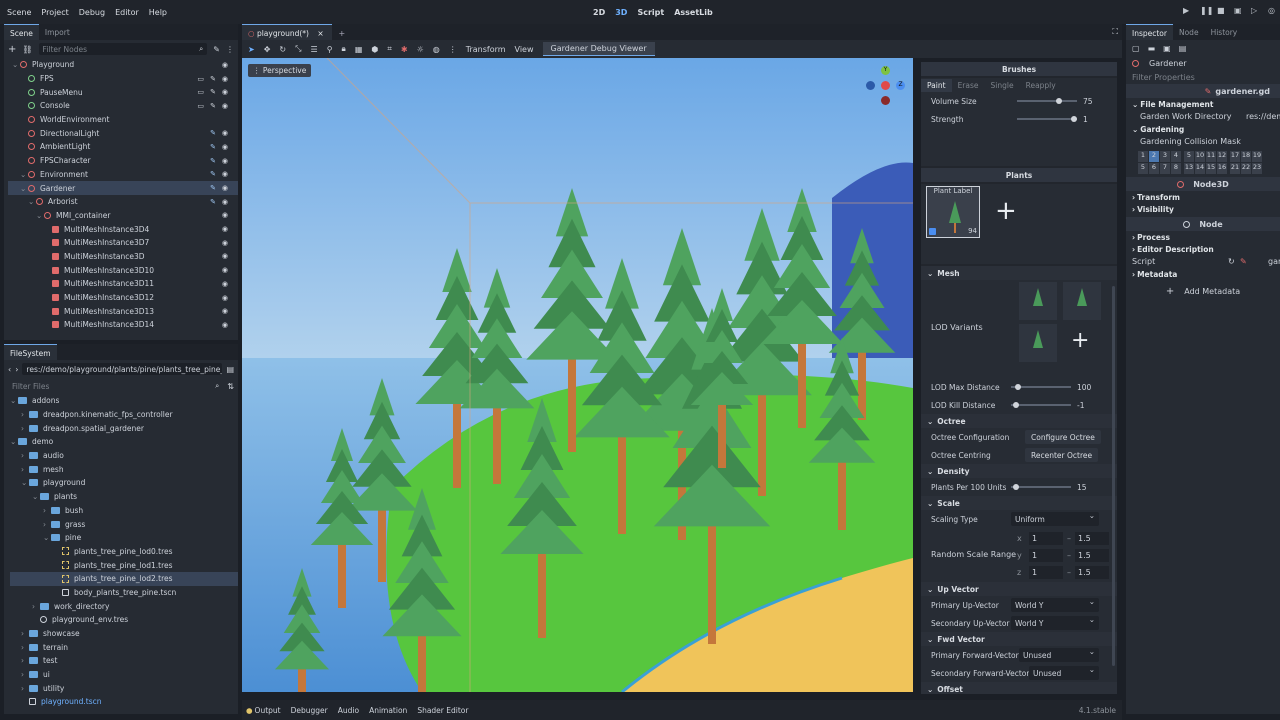 This screenshot has height=720, width=1280. Describe the element at coordinates (330, 49) in the screenshot. I see `ruler-icon: ⚲` at that location.